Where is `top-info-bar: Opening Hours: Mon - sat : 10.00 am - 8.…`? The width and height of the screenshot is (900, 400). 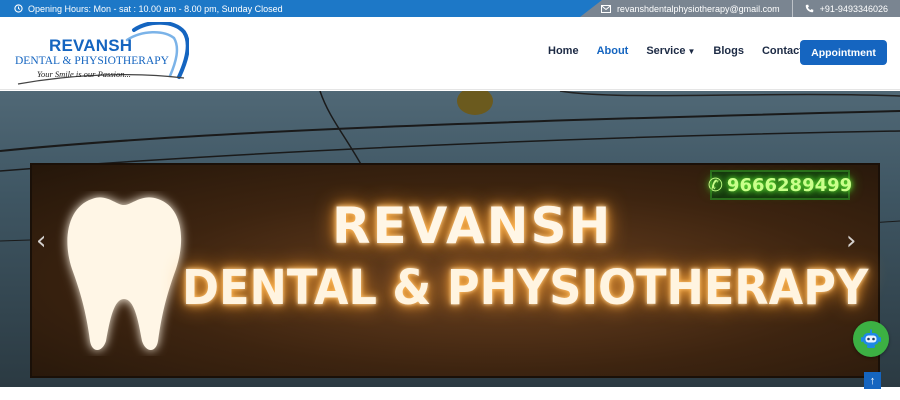
top-info-bar: Opening Hours: Mon - sat : 10.00 am - 8.… is located at coordinates (450, 8).